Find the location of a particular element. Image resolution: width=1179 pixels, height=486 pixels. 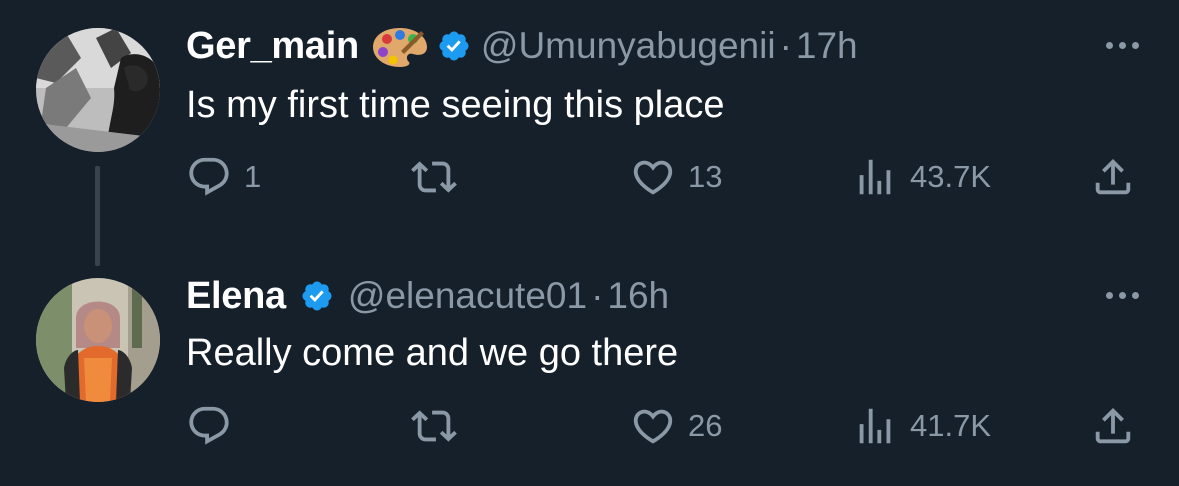

views-count: 43.7K is located at coordinates (951, 176).